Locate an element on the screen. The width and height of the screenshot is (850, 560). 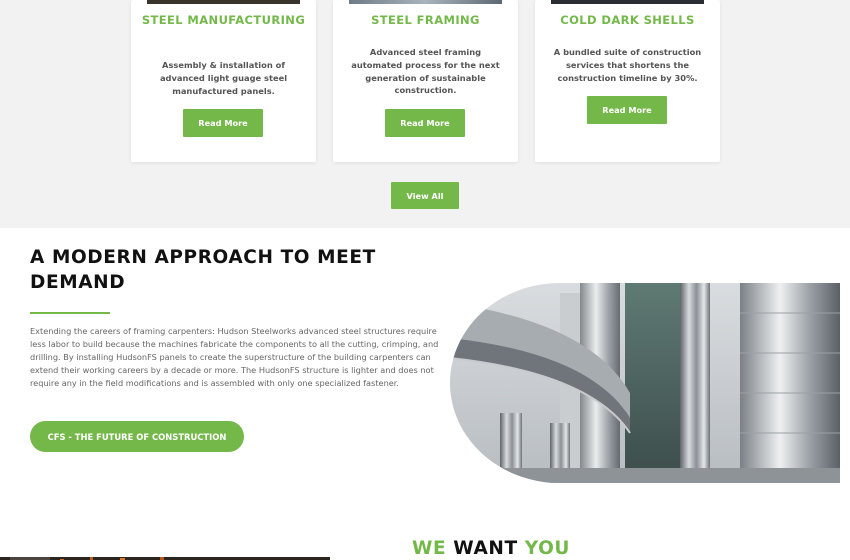
heading-underline is located at coordinates (70, 313).